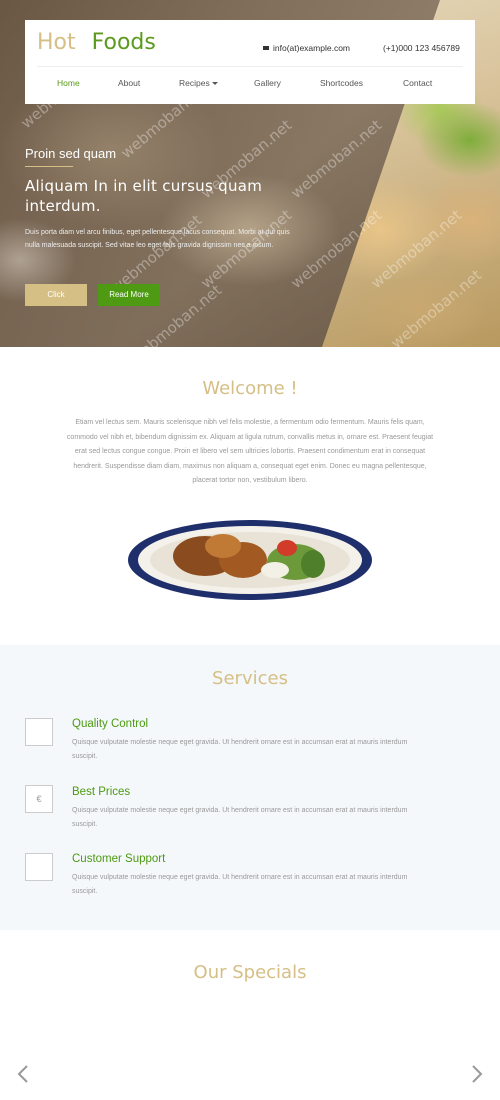  I want to click on mail-icon, so click(266, 48).